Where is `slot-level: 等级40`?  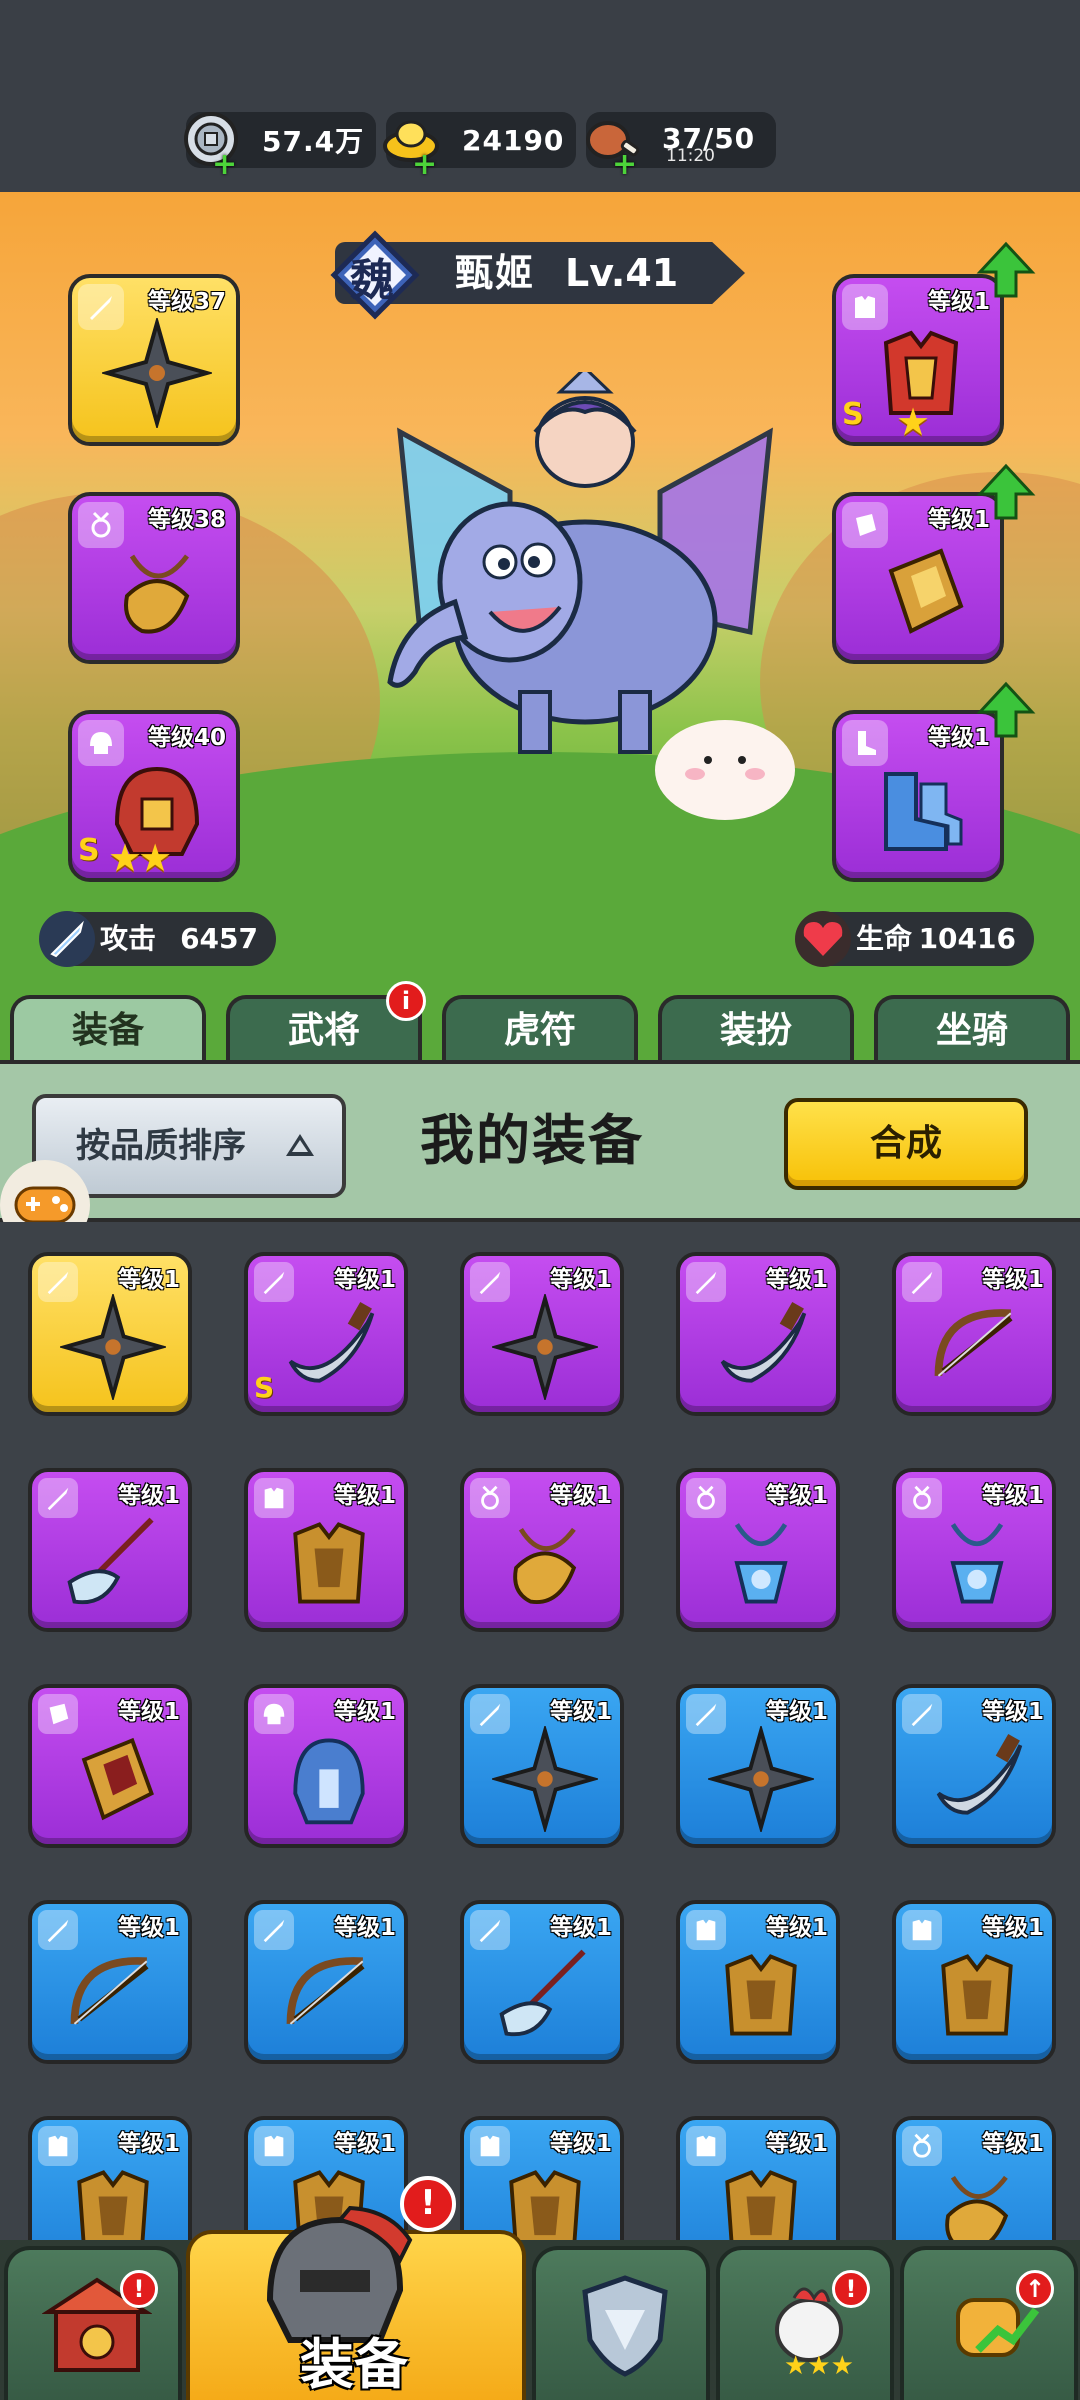 slot-level: 等级40 is located at coordinates (186, 738).